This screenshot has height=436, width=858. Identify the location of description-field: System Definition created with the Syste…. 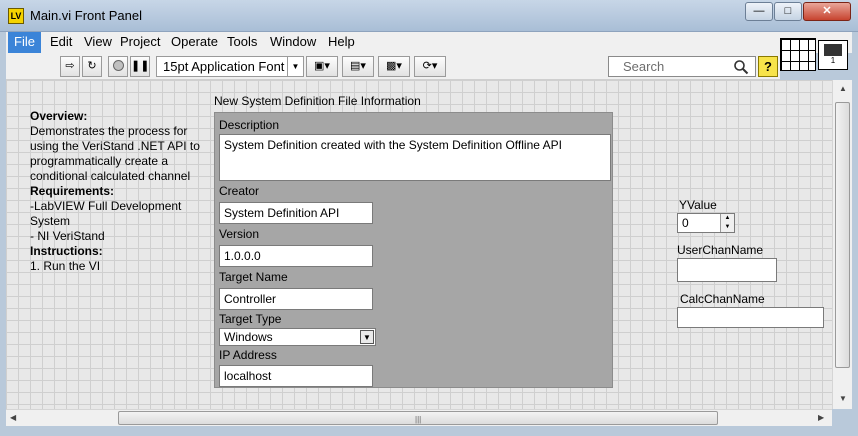
(415, 157).